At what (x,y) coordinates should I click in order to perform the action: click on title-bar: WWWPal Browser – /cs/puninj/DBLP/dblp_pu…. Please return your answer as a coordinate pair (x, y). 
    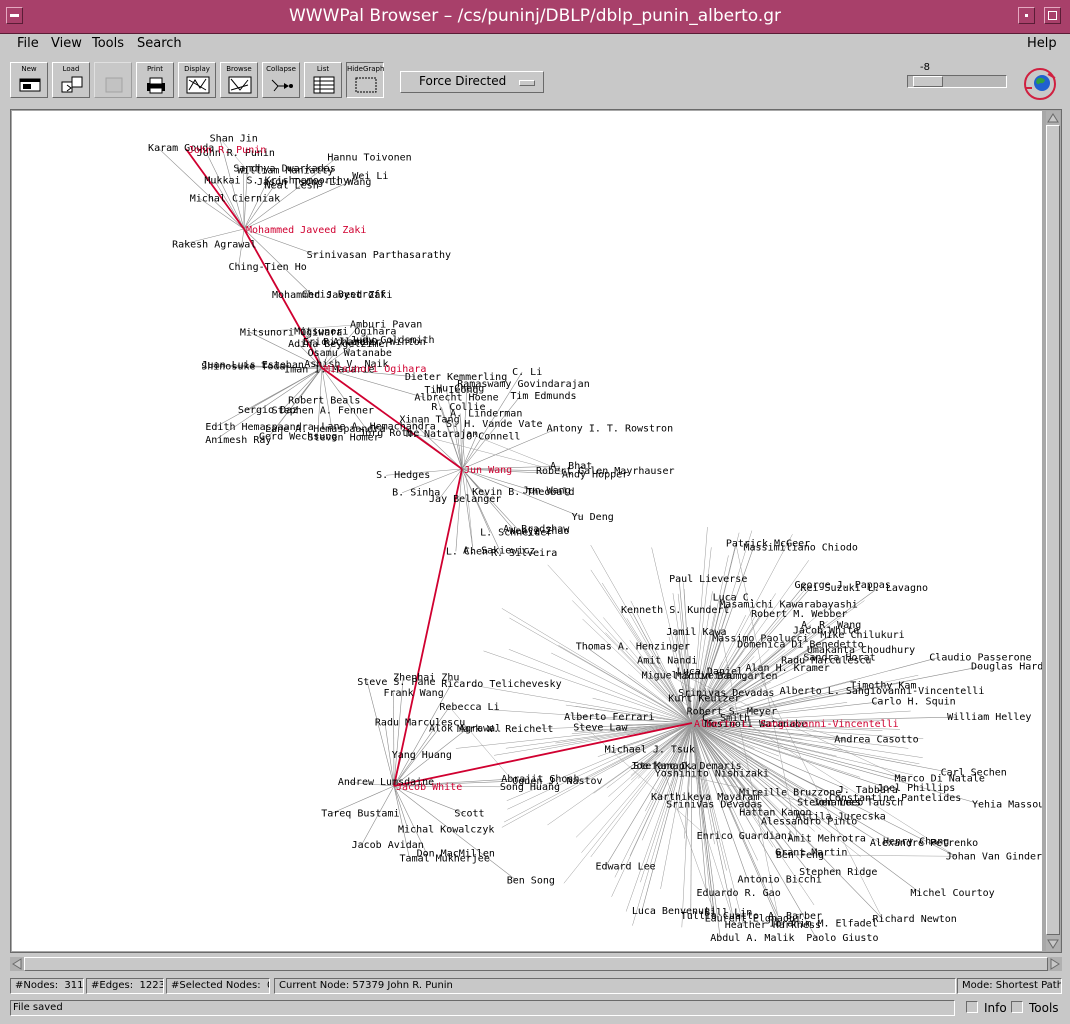
    Looking at the image, I should click on (535, 17).